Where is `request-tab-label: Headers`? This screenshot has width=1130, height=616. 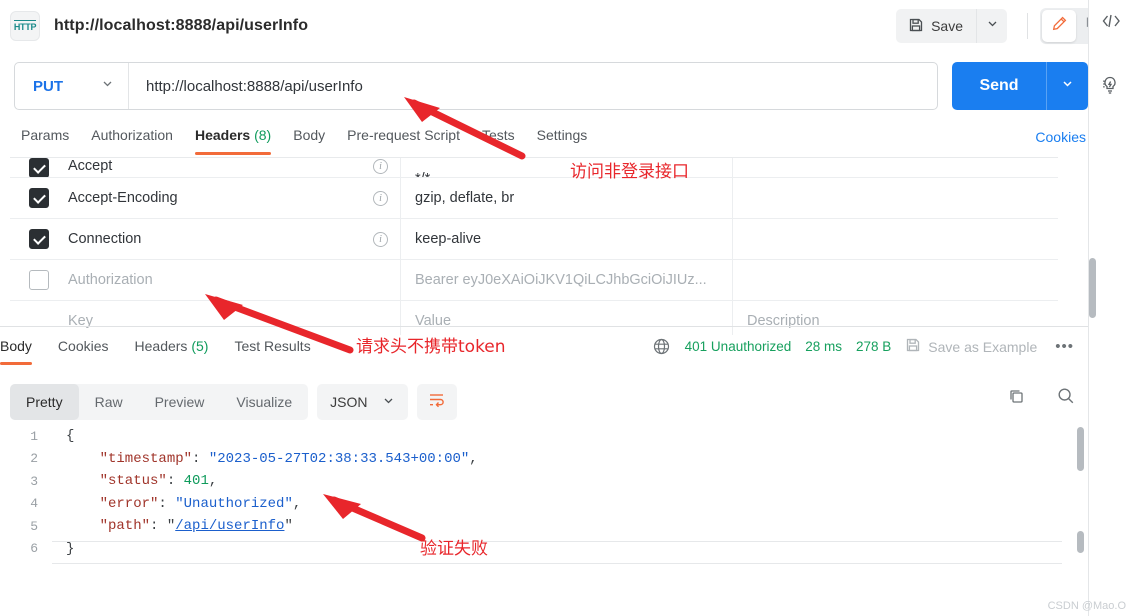 request-tab-label: Headers is located at coordinates (222, 135).